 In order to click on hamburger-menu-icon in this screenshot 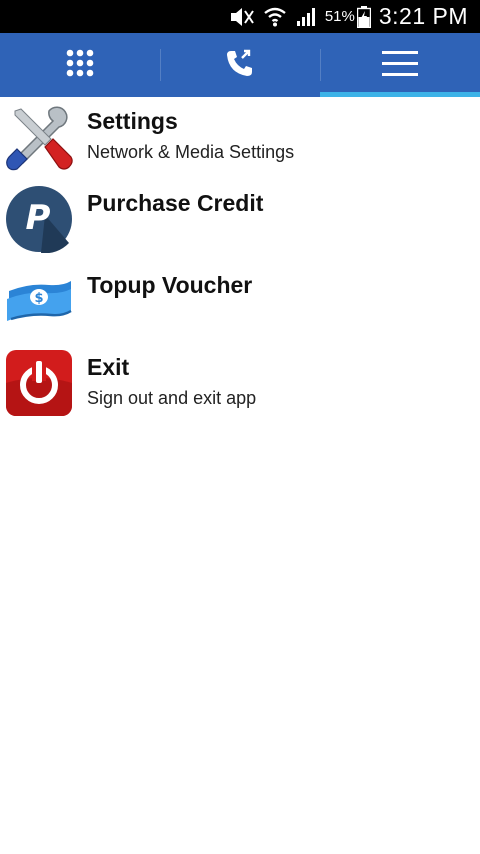, I will do `click(400, 65)`.